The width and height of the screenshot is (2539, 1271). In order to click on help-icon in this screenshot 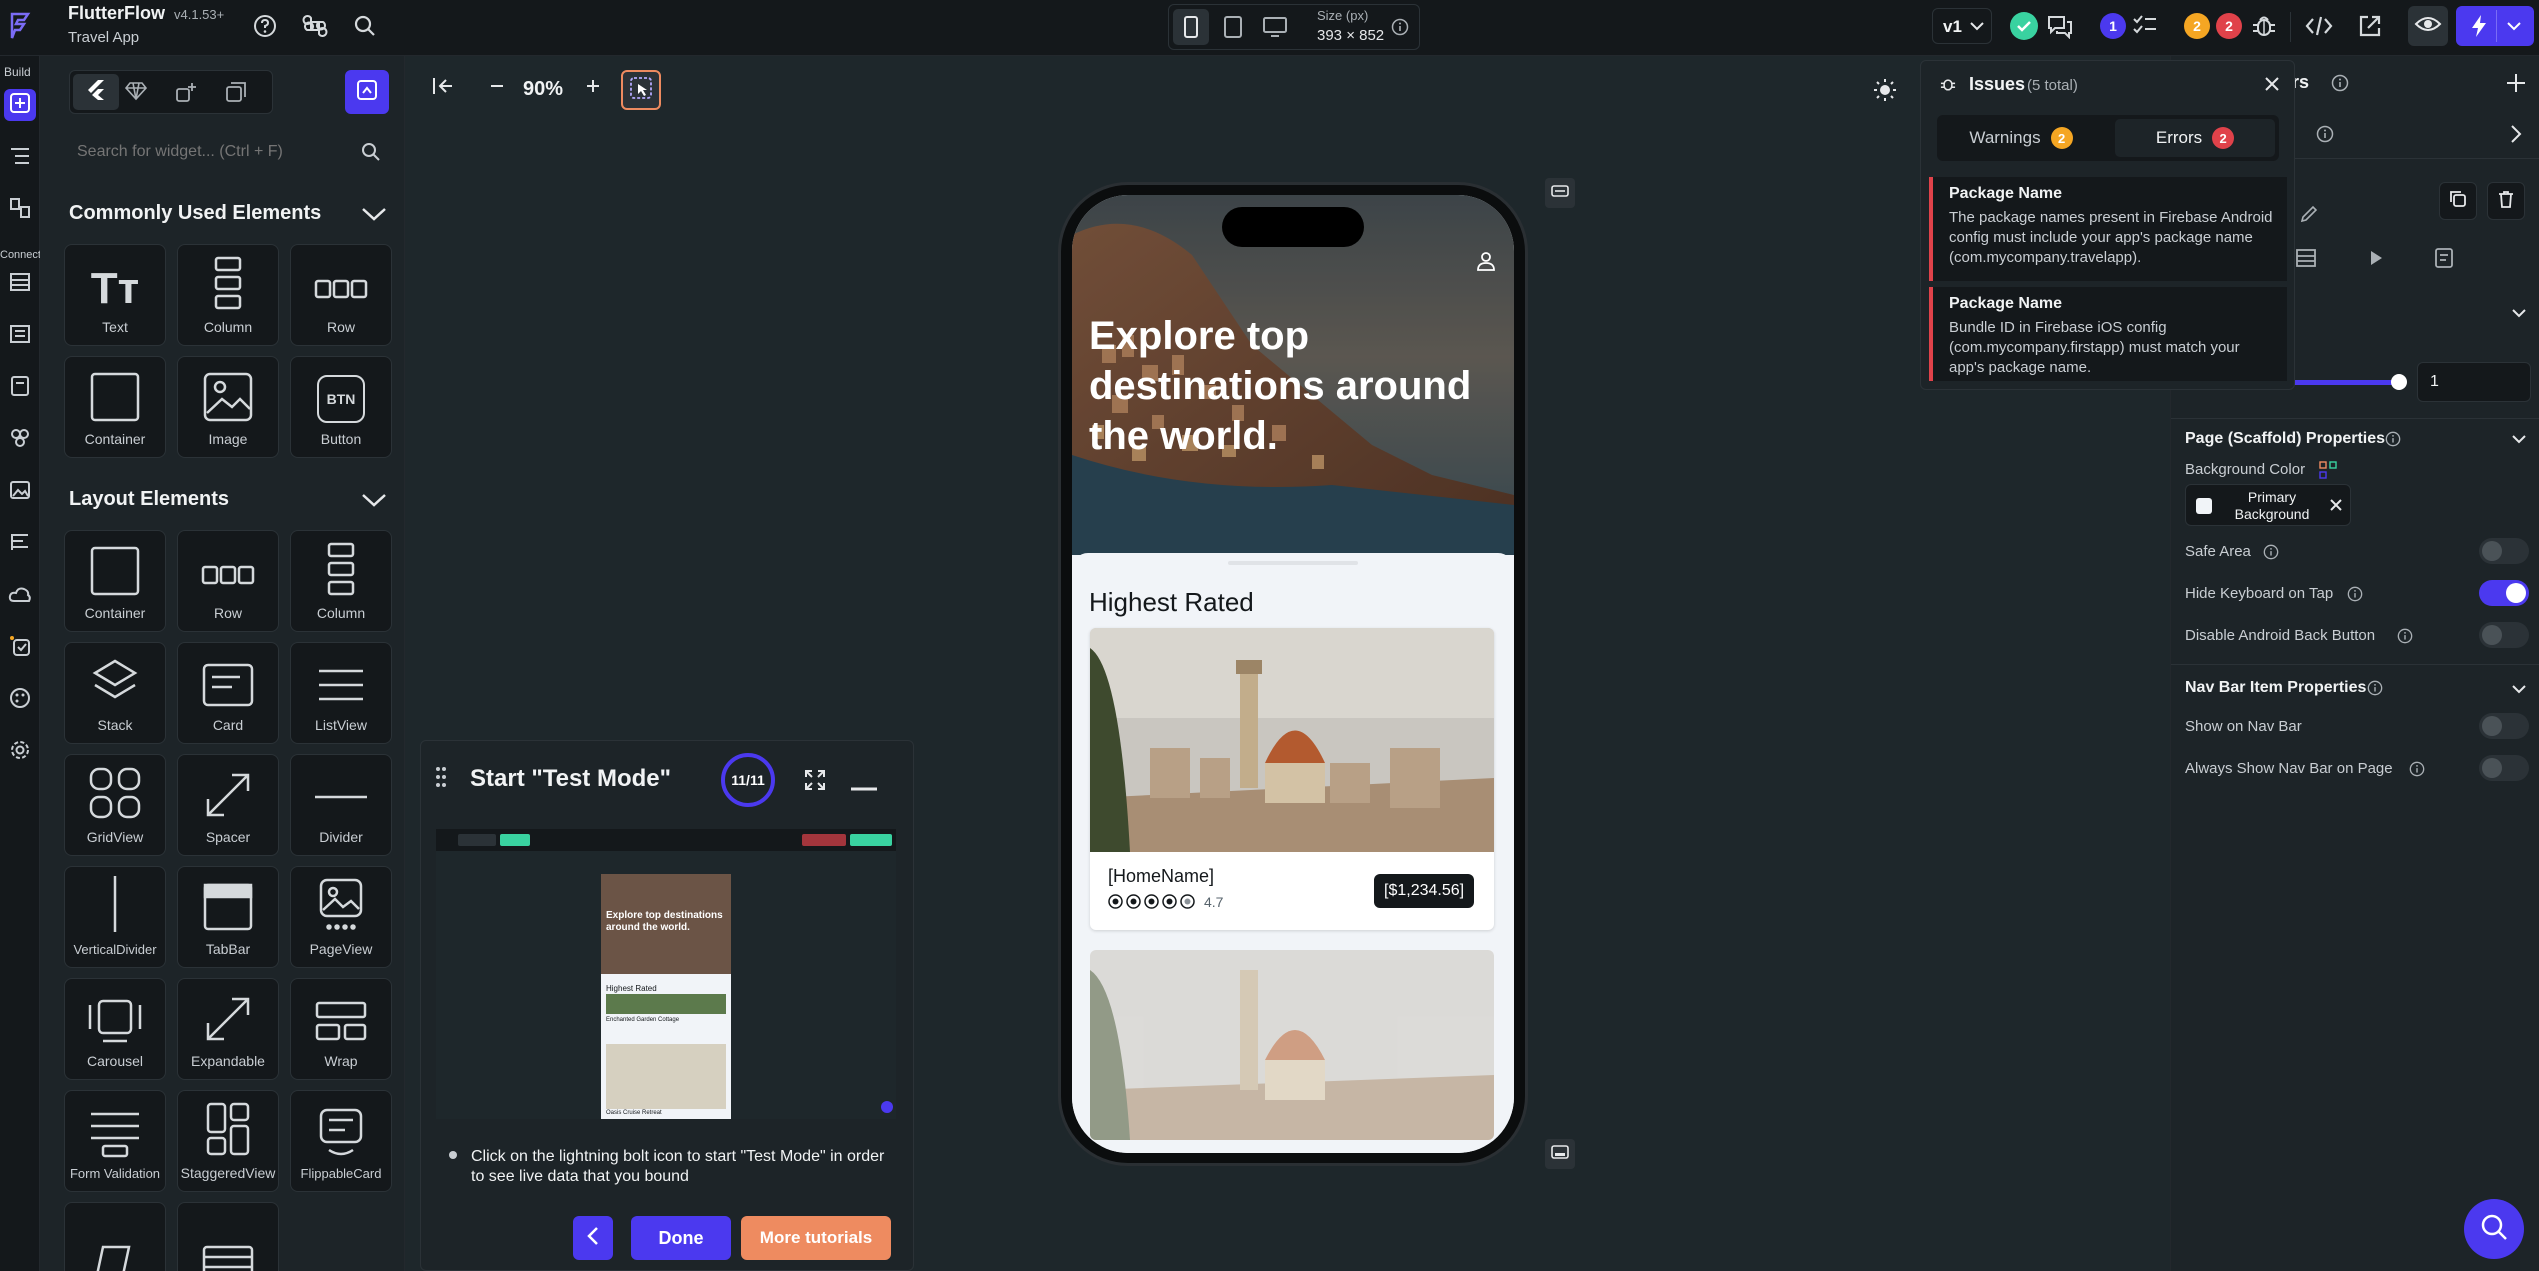, I will do `click(265, 26)`.